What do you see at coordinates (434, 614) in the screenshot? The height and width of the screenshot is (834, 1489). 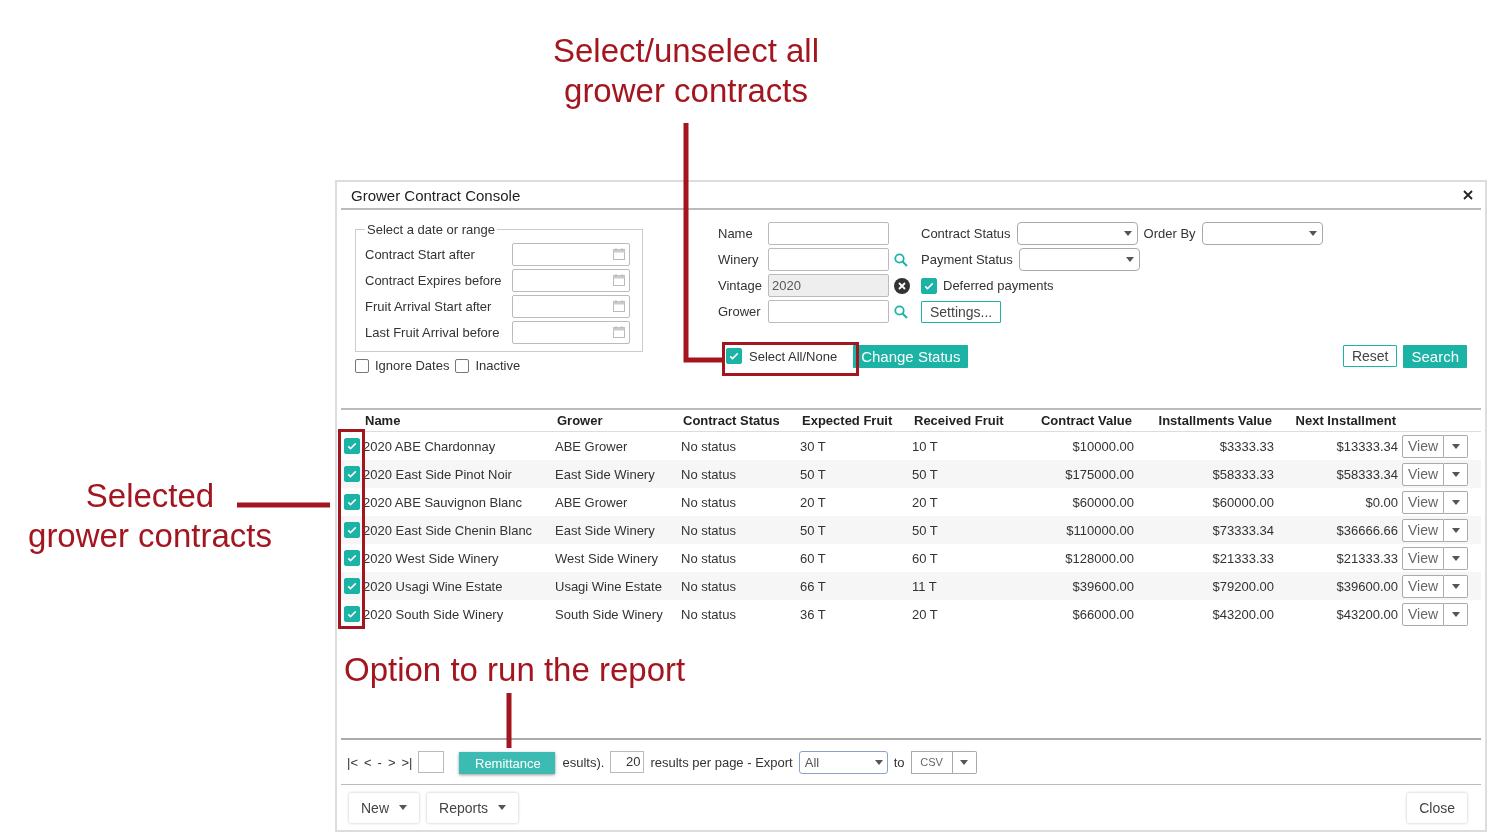 I see `table-cell-text: 2020 South Side Winery` at bounding box center [434, 614].